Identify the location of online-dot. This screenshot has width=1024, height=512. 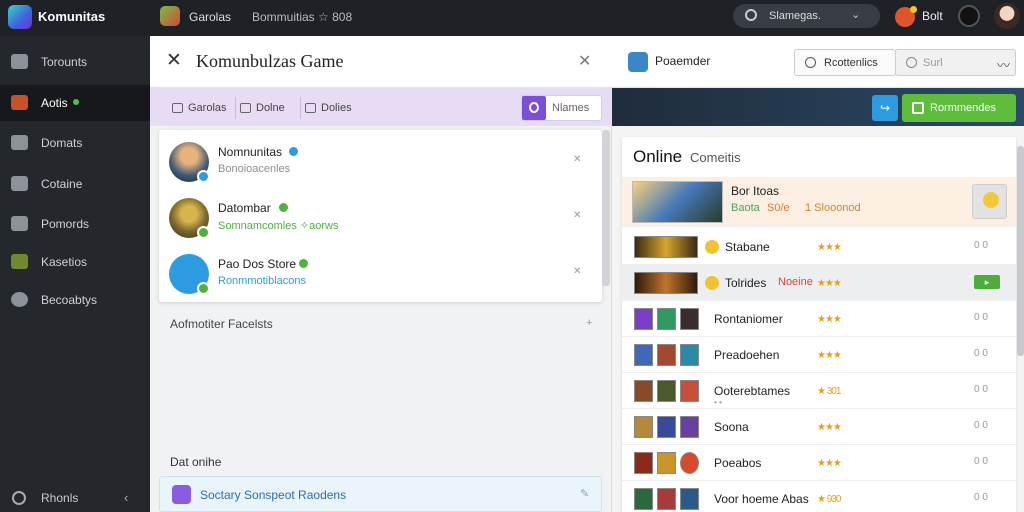
(76, 102).